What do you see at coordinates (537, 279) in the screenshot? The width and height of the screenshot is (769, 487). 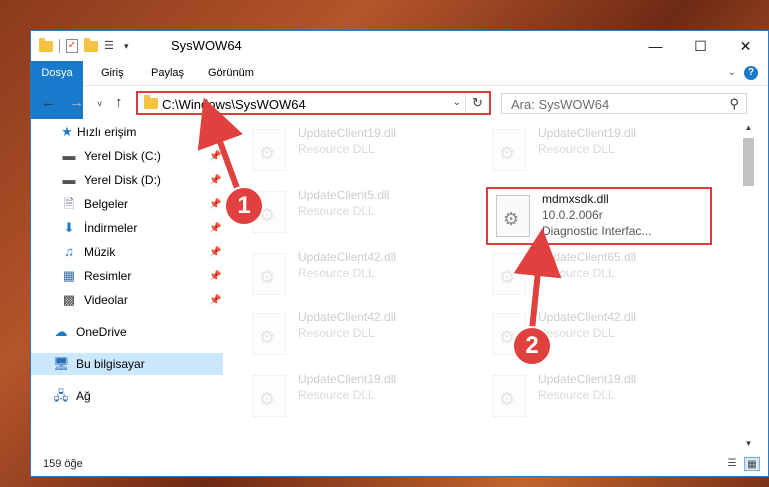 I see `arrow-to-dll-file` at bounding box center [537, 279].